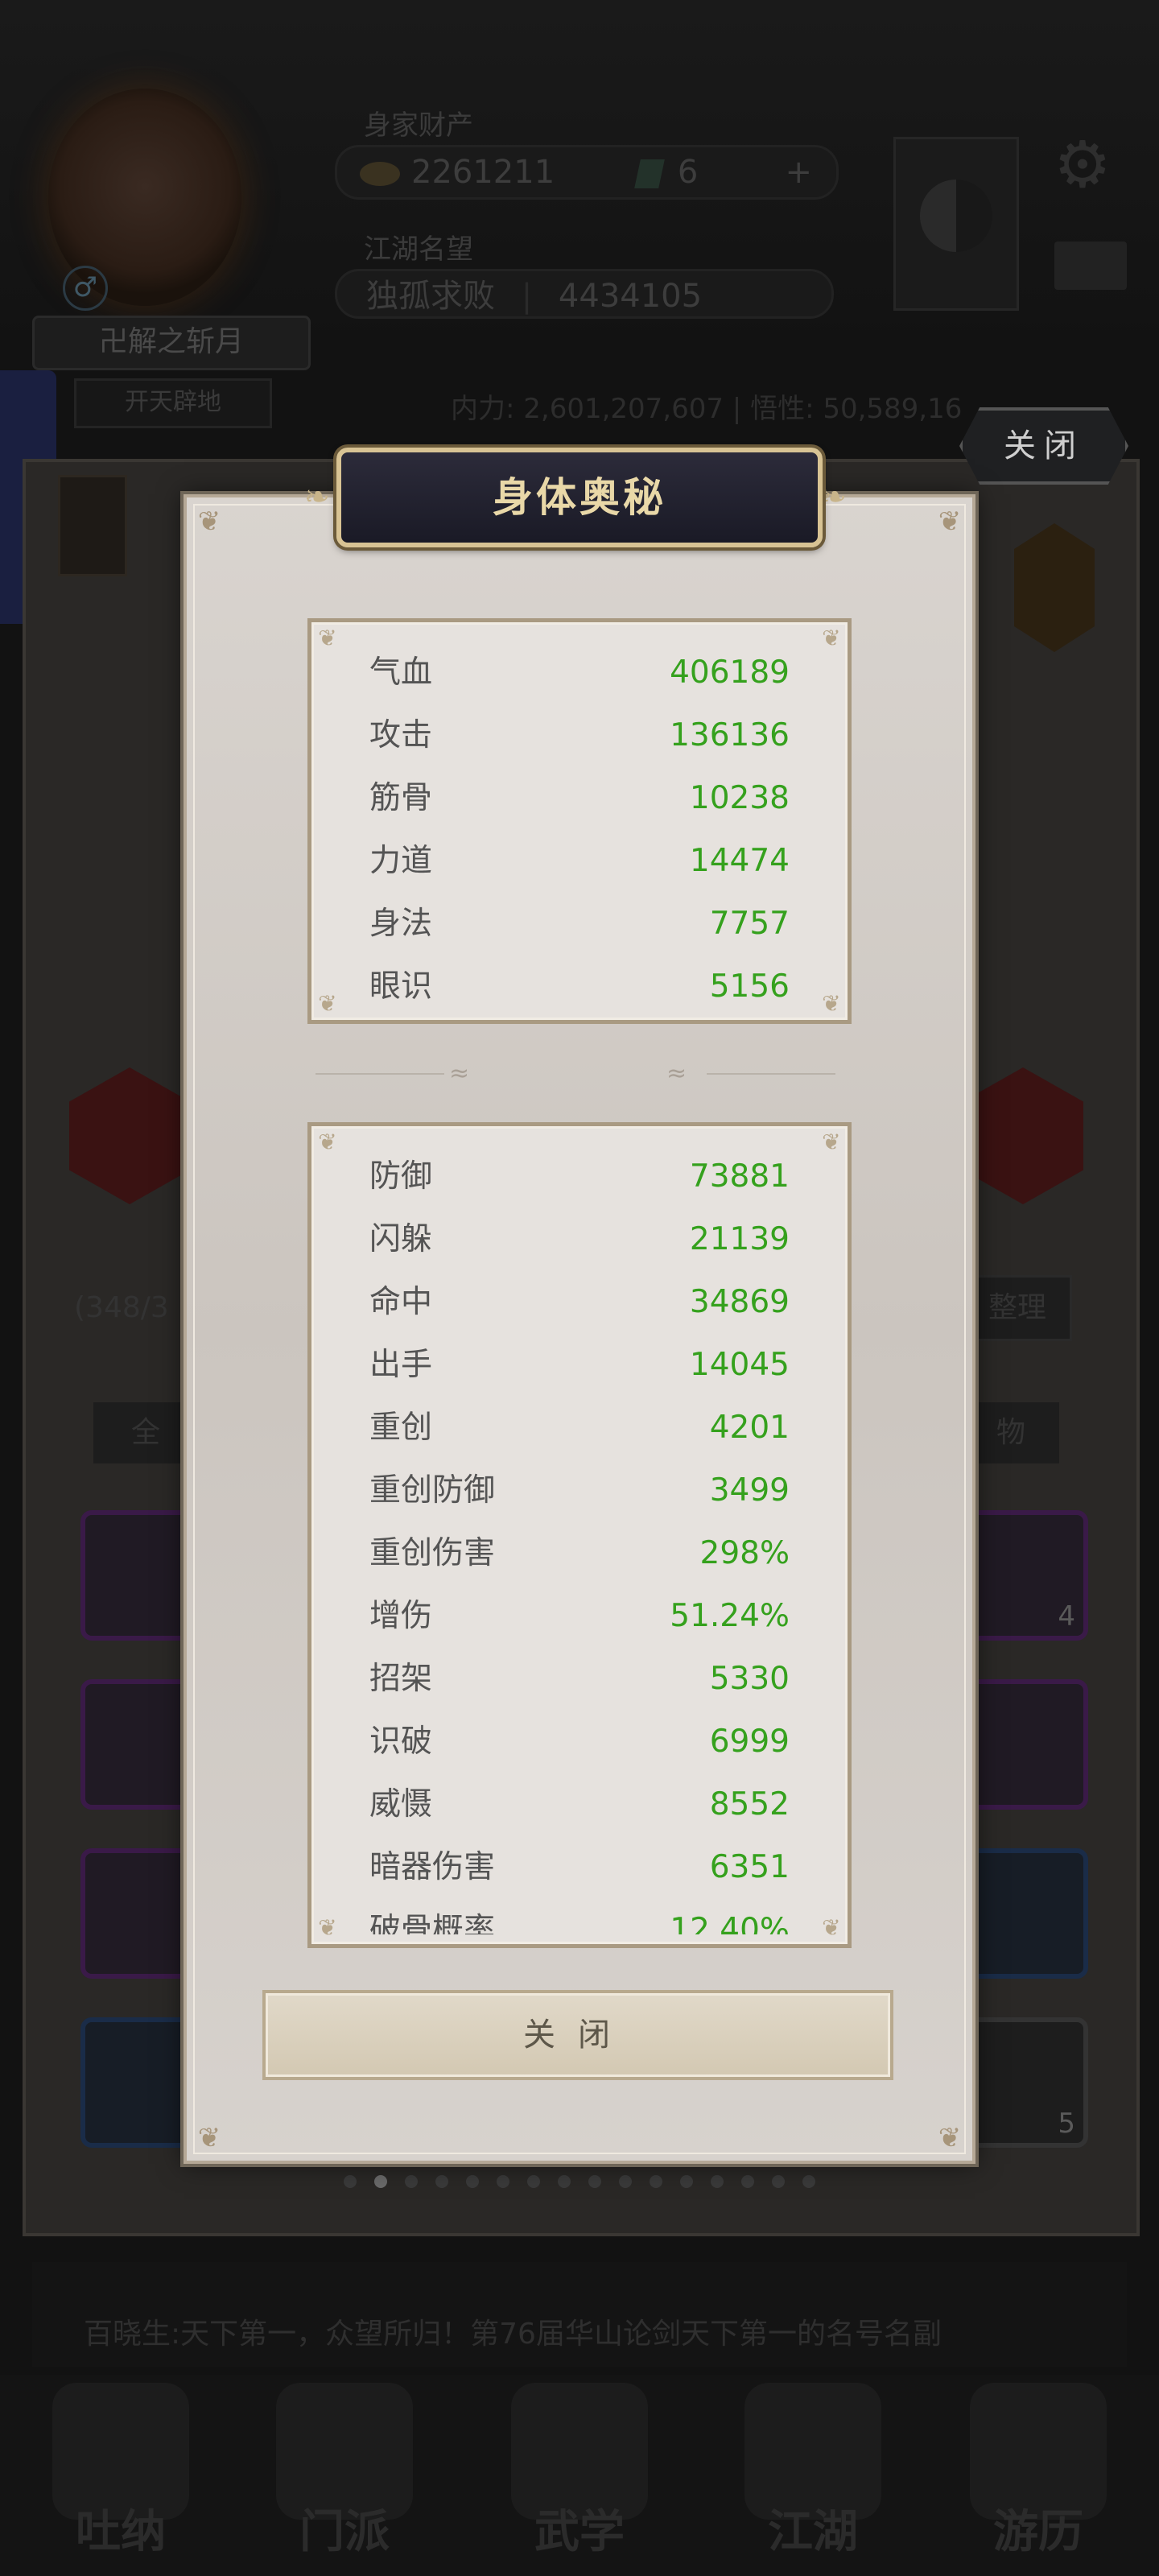 This screenshot has width=1159, height=2576. What do you see at coordinates (579, 1804) in the screenshot?
I see `stat-row-intimidate: 威慑 8552` at bounding box center [579, 1804].